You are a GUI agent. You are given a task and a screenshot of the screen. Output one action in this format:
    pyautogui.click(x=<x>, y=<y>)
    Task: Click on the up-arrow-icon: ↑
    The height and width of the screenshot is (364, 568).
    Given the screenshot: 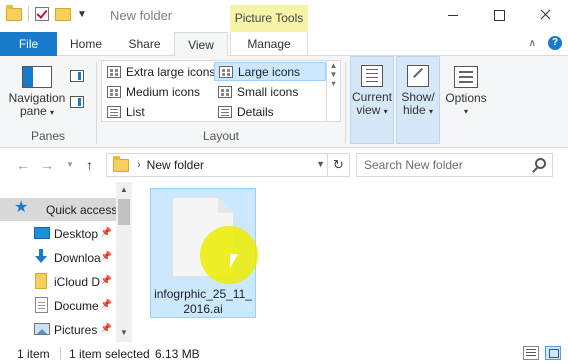 What is the action you would take?
    pyautogui.click(x=89, y=165)
    